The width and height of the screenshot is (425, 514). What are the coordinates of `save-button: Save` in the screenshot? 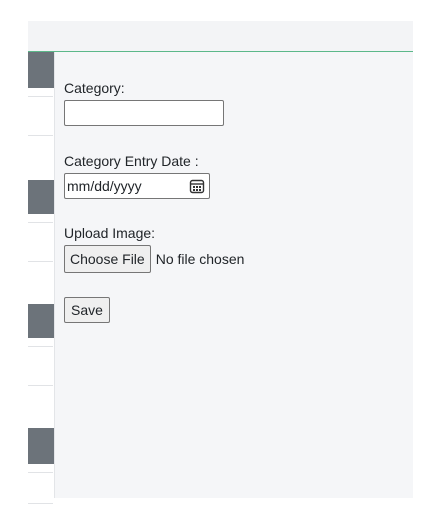 It's located at (87, 310).